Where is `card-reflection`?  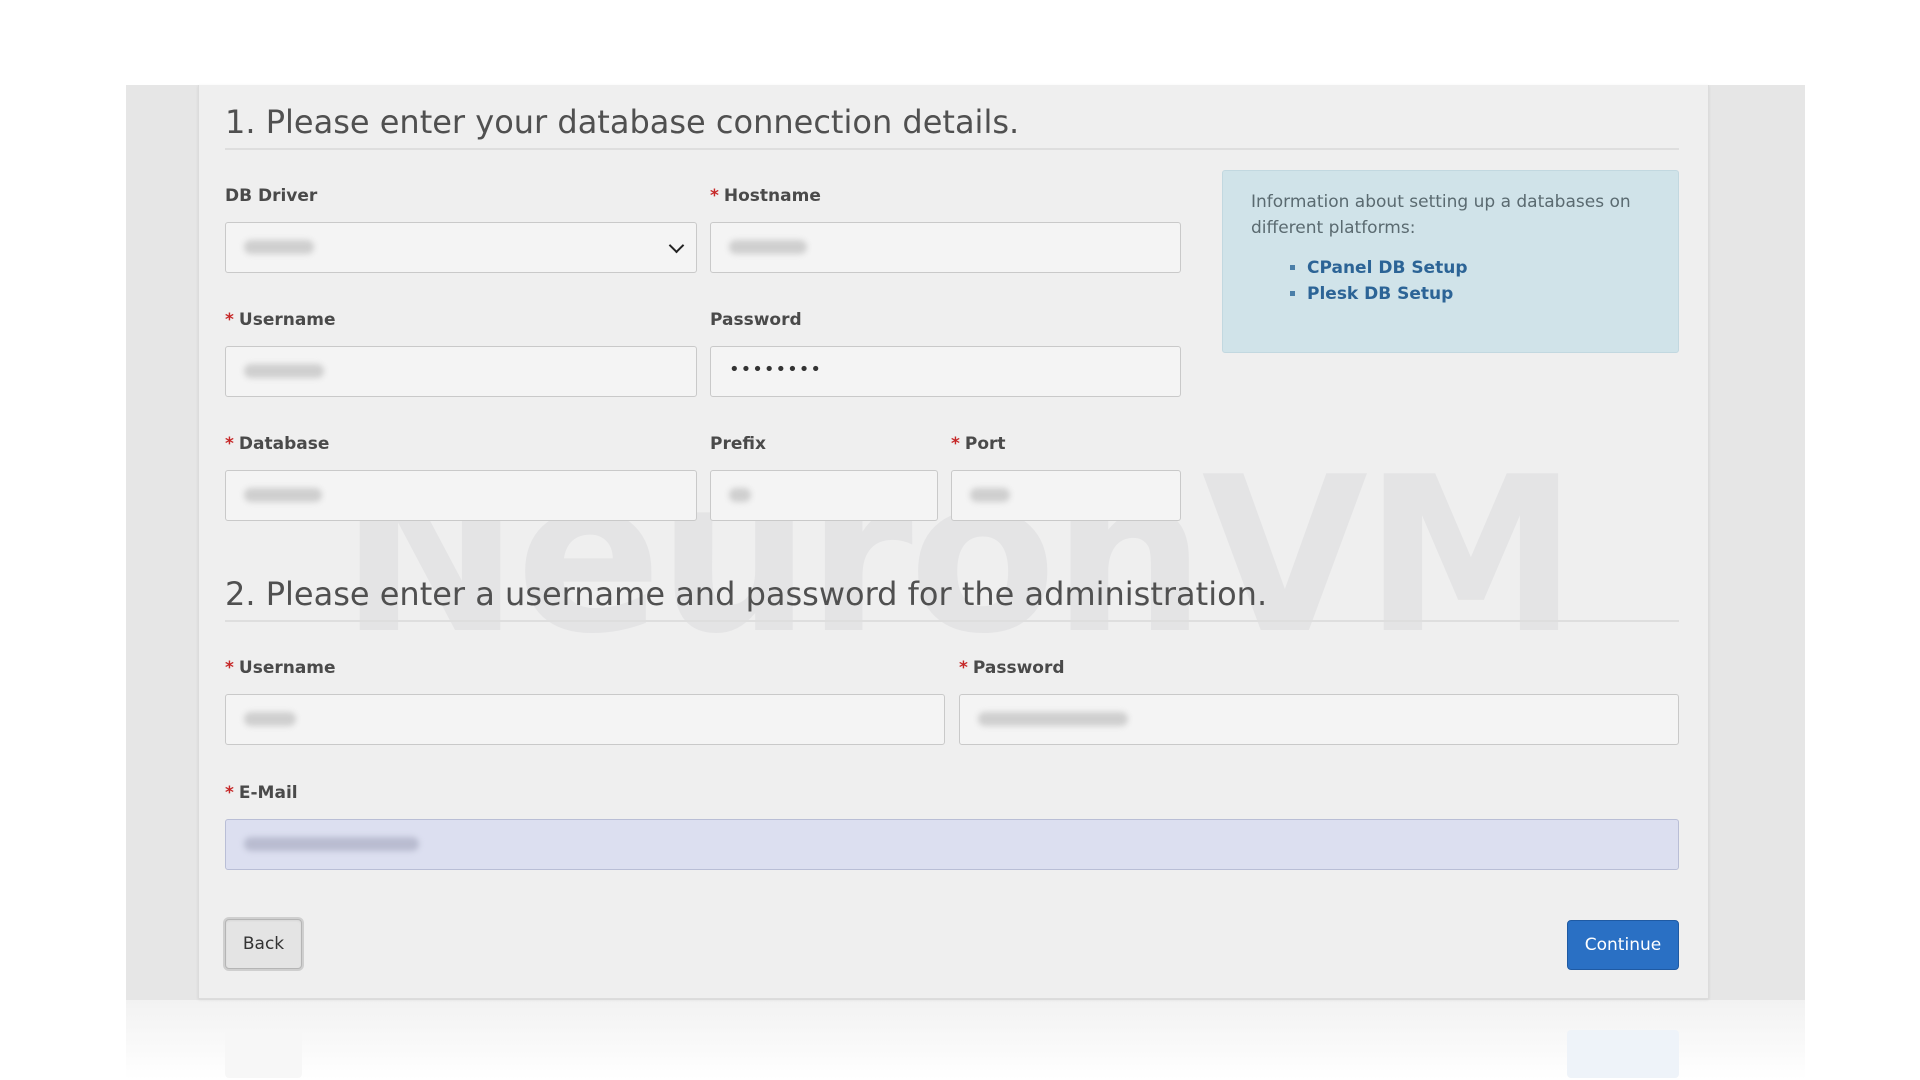
card-reflection is located at coordinates (965, 1040).